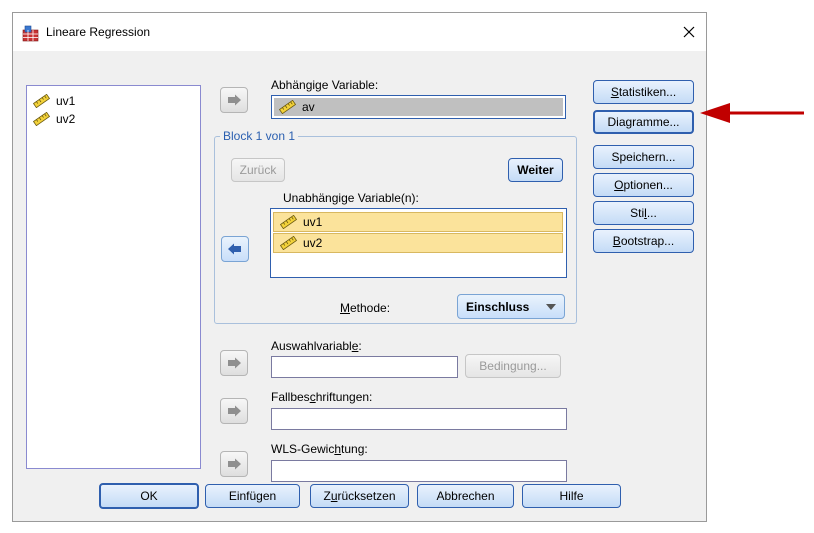 This screenshot has height=533, width=814. Describe the element at coordinates (359, 32) in the screenshot. I see `title-bar: Lineare Regression` at that location.